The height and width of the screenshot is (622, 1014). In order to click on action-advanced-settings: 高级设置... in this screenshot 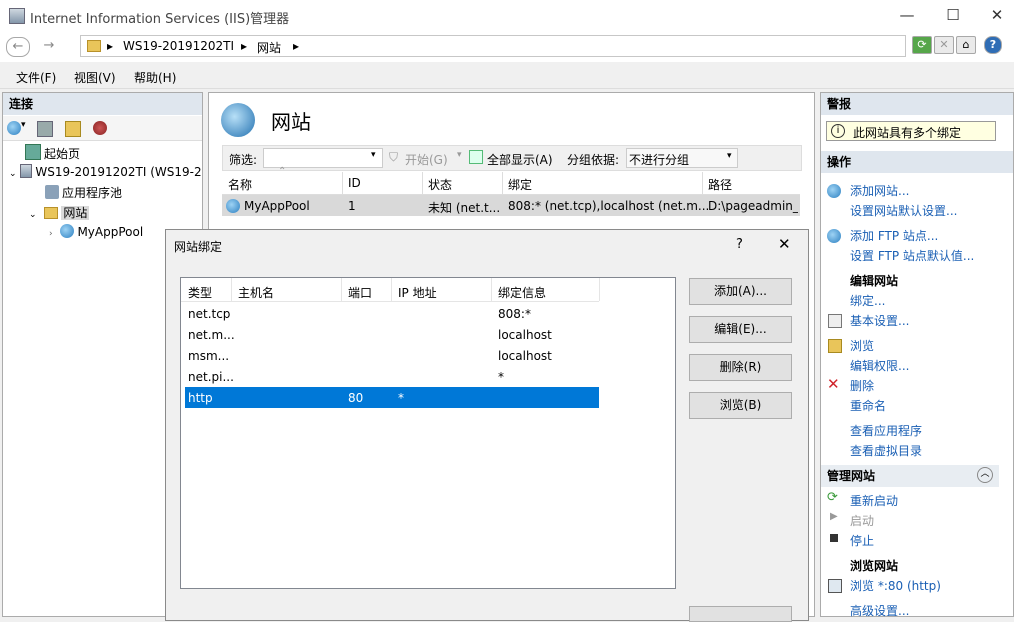, I will do `click(879, 610)`.